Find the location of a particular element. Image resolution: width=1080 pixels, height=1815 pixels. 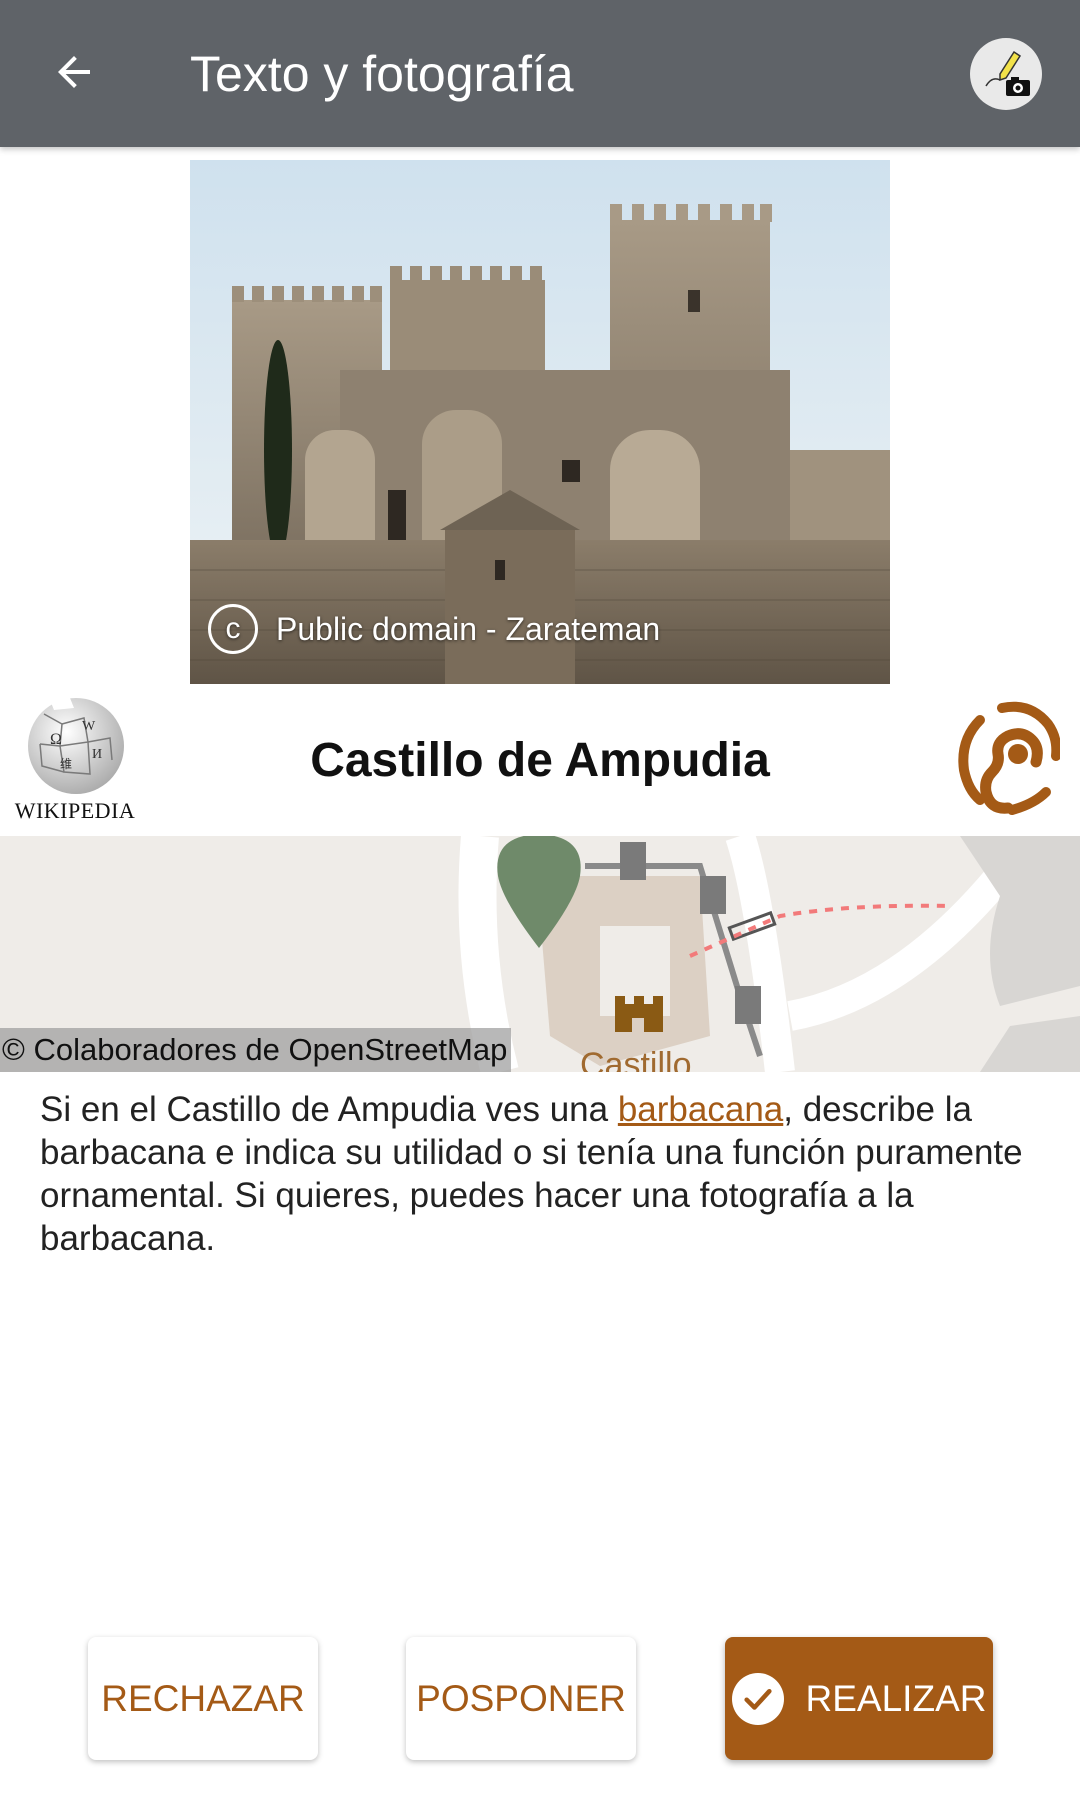

postpone-button-label: POSPONER is located at coordinates (521, 1698).